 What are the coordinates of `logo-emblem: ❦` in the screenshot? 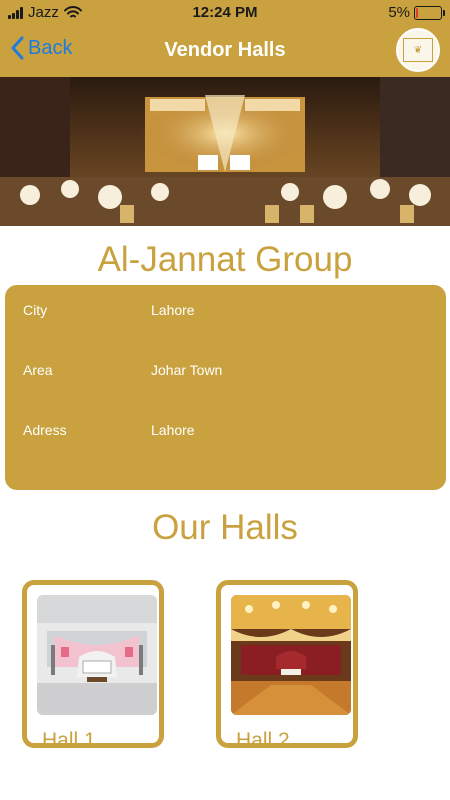 It's located at (418, 50).